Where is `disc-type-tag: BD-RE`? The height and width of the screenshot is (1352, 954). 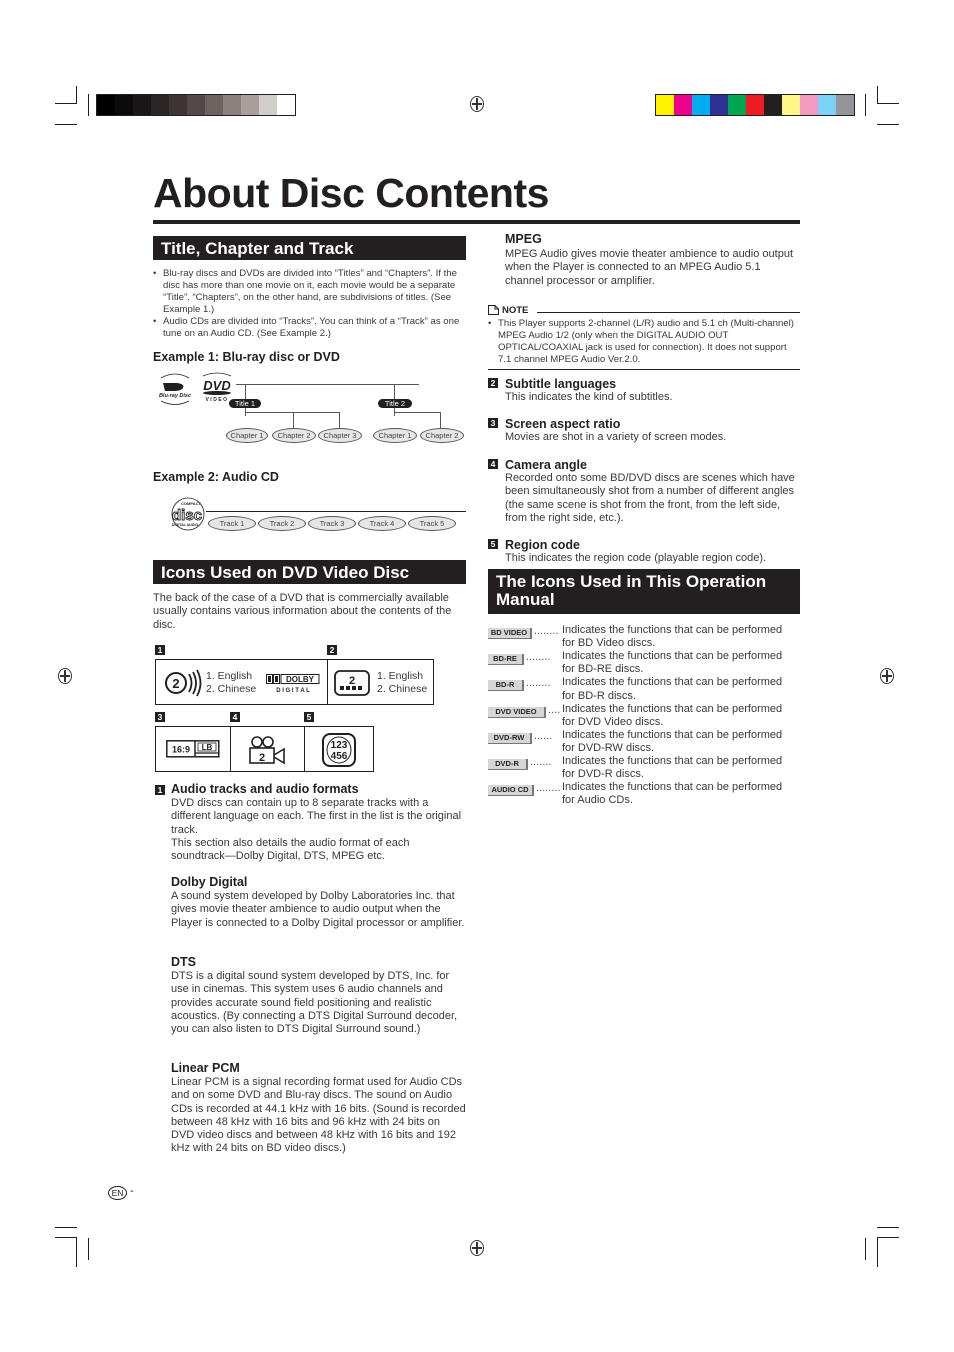
disc-type-tag: BD-RE is located at coordinates (506, 660).